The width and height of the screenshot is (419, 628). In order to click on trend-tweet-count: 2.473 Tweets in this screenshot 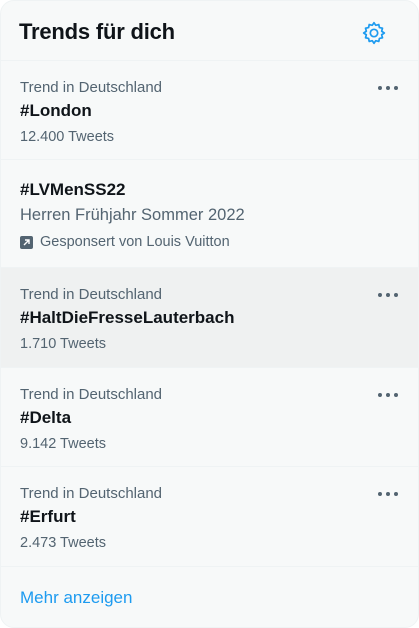, I will do `click(63, 543)`.